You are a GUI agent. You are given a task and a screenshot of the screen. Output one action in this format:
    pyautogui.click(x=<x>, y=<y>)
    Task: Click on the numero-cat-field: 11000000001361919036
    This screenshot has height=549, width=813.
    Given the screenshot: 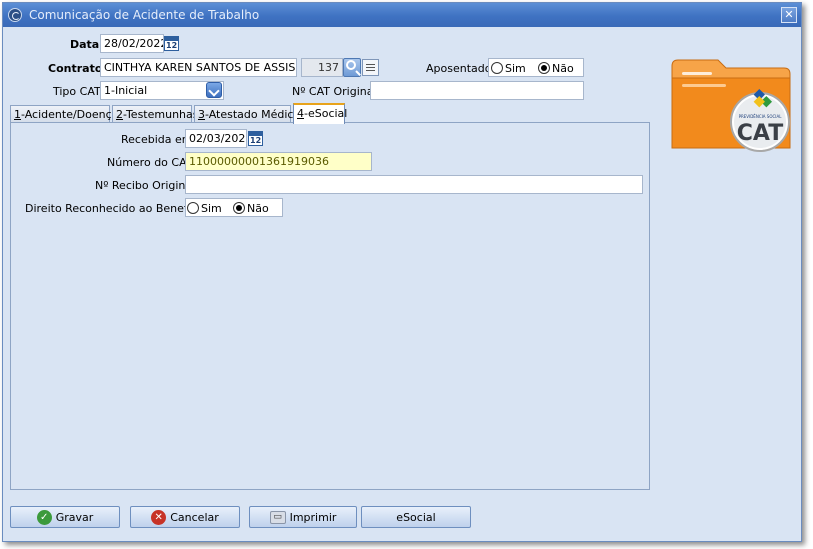 What is the action you would take?
    pyautogui.click(x=278, y=161)
    